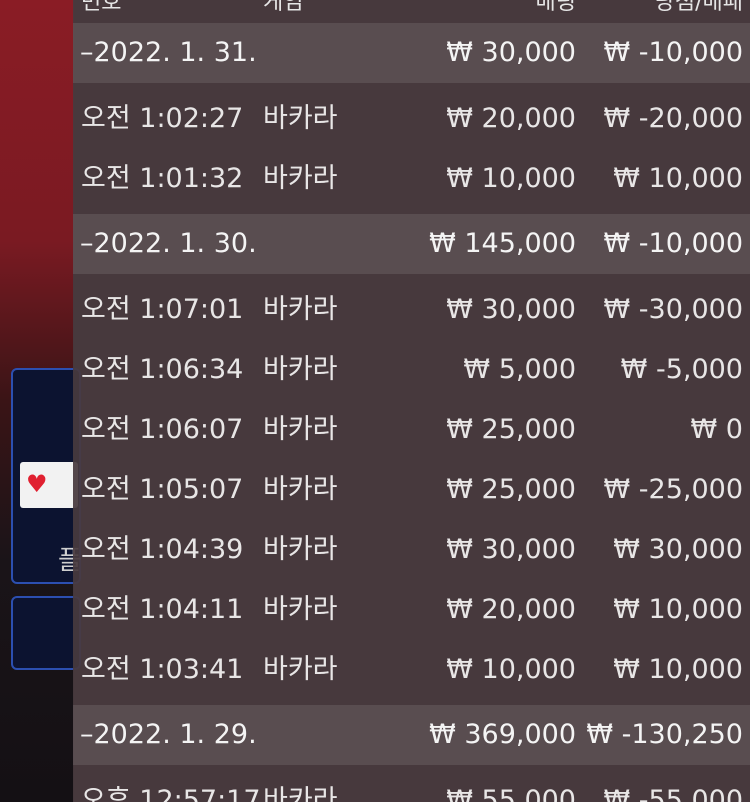  I want to click on bet-result: ₩ 0, so click(716, 429).